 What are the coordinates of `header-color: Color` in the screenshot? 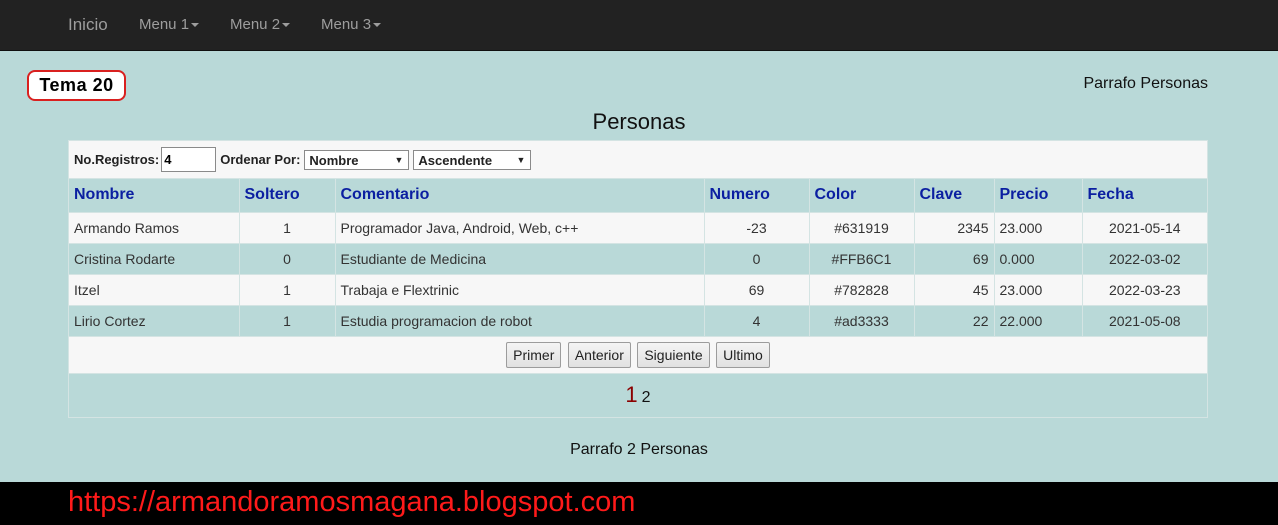 It's located at (862, 195).